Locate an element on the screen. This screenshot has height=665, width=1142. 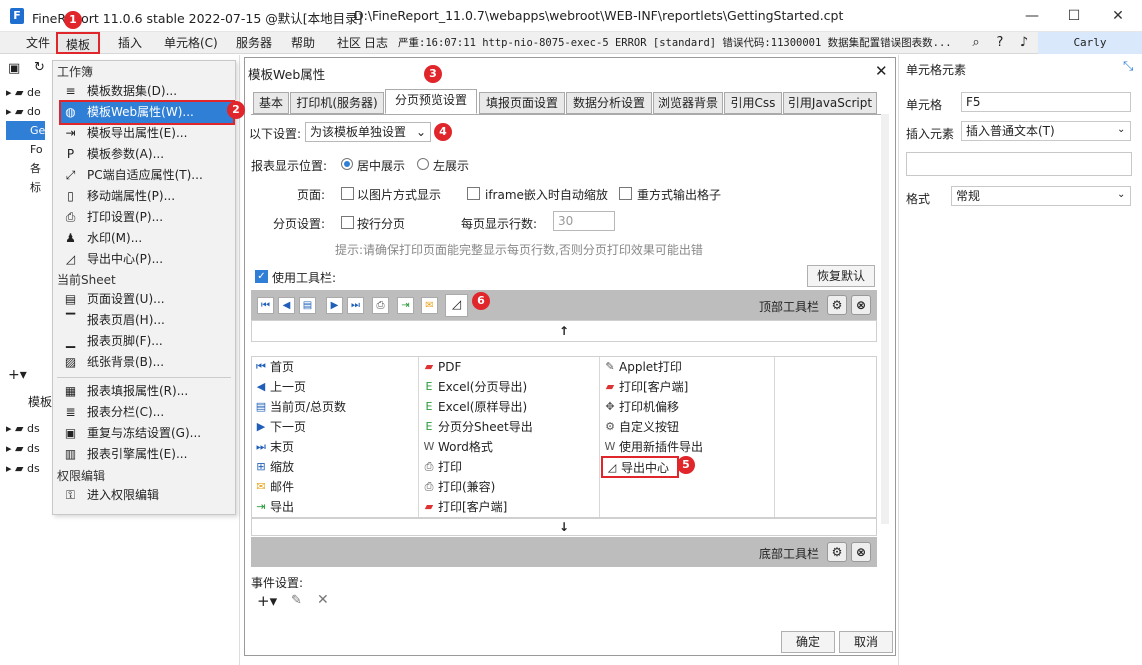
list-item: ⏮ 首页 is located at coordinates (273, 367).